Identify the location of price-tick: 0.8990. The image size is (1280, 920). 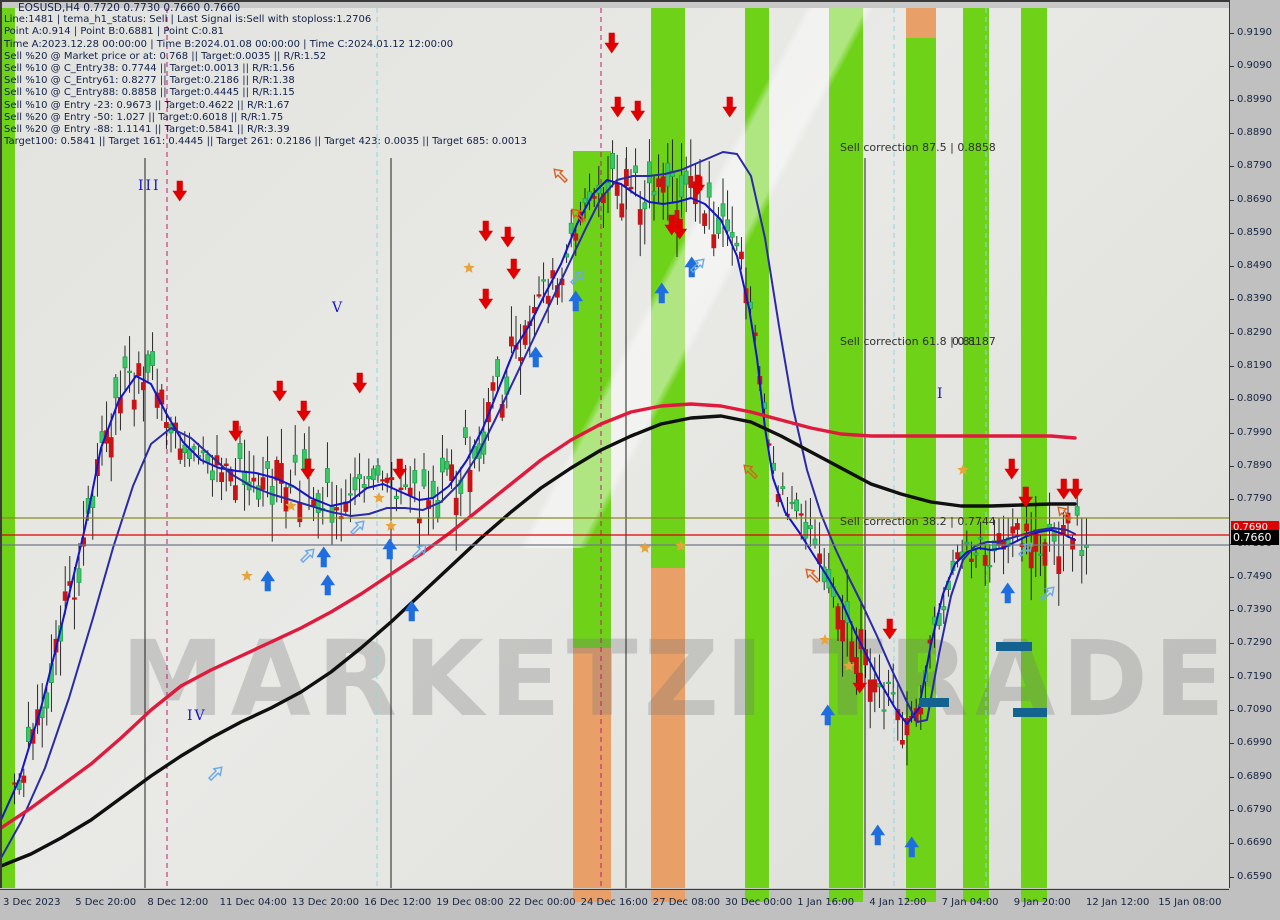
(1254, 99).